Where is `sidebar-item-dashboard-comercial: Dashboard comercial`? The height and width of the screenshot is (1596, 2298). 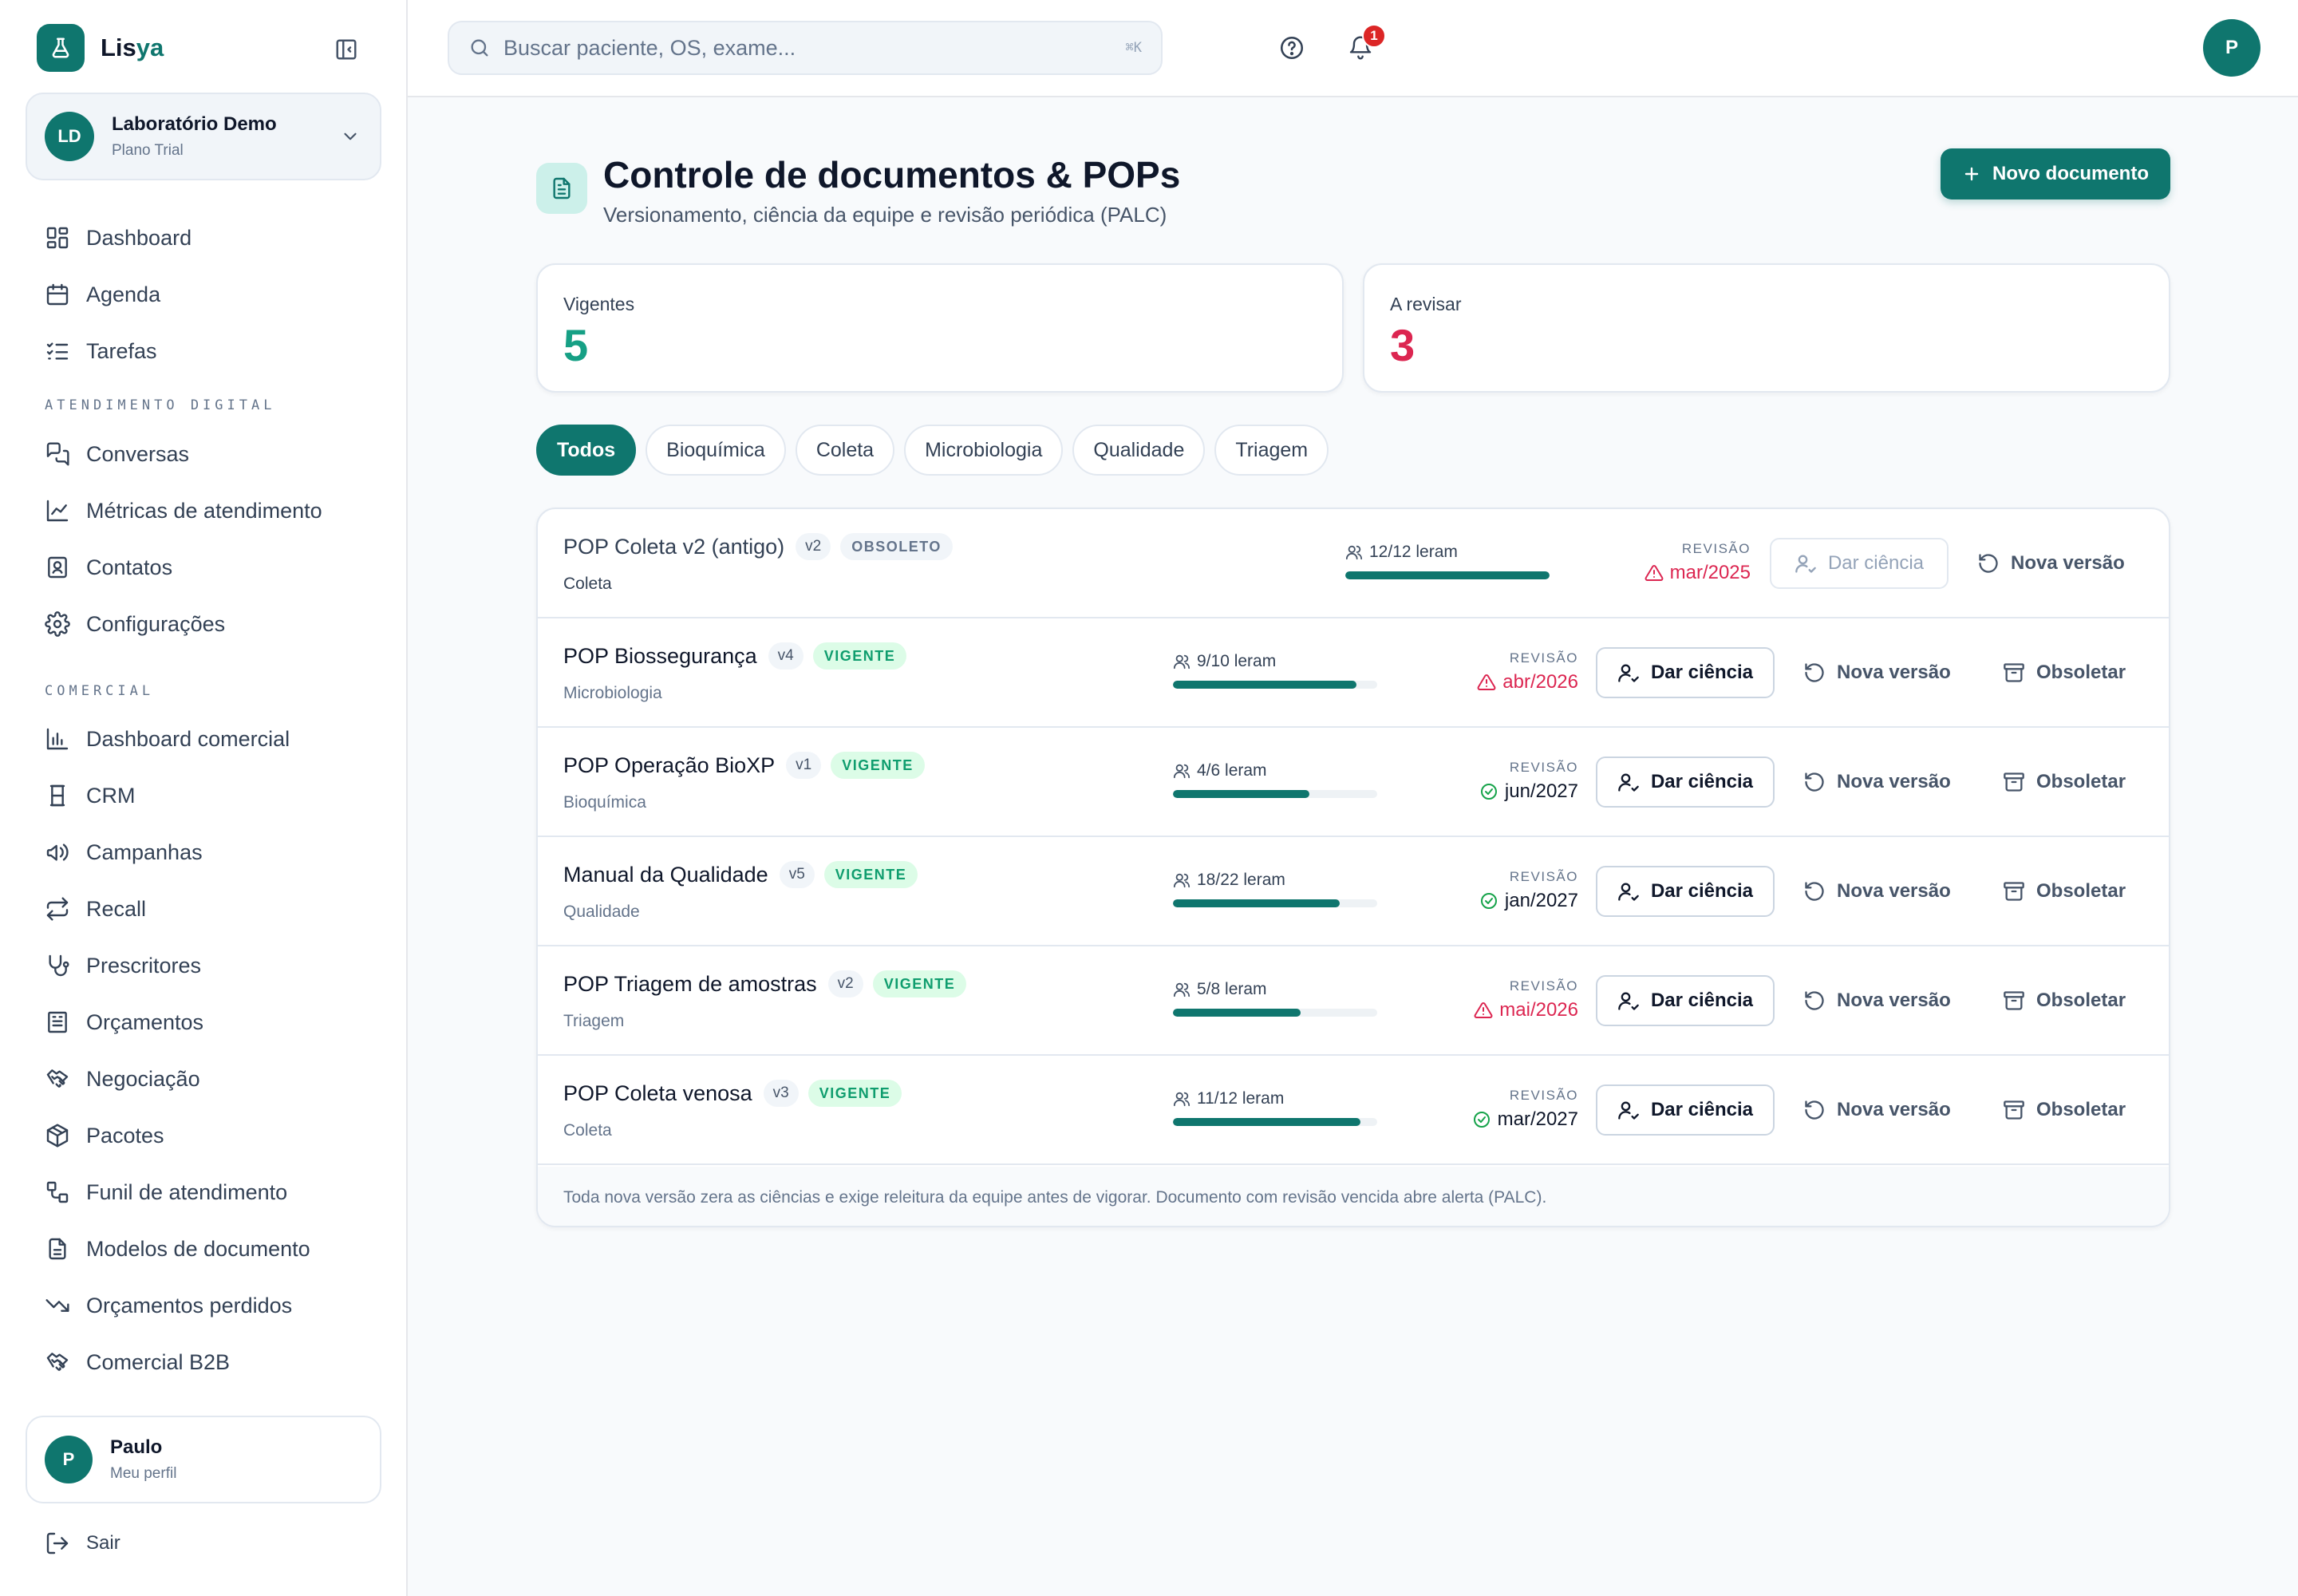 sidebar-item-dashboard-comercial: Dashboard comercial is located at coordinates (168, 739).